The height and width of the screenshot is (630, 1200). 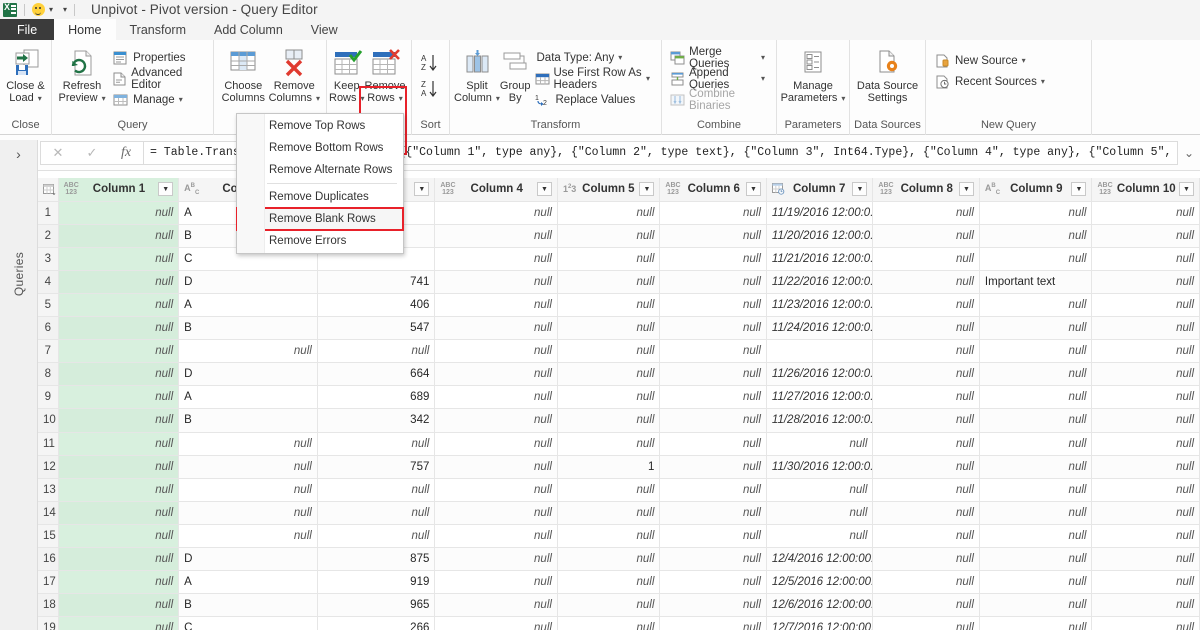 What do you see at coordinates (48, 513) in the screenshot?
I see `row-number: 14` at bounding box center [48, 513].